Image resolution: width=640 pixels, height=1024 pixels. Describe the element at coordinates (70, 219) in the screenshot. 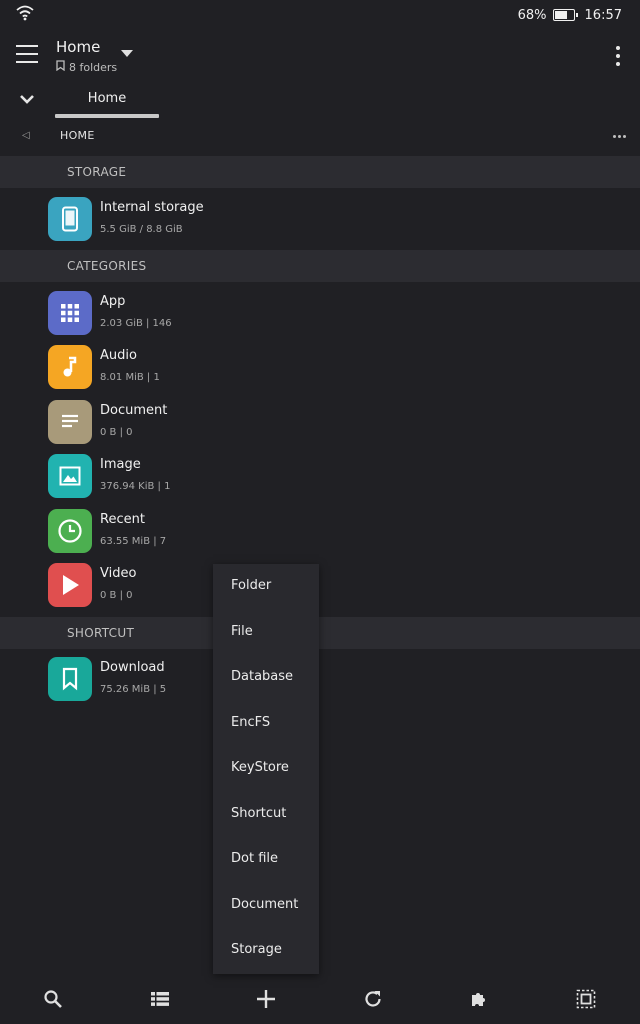

I see `phone-icon` at that location.